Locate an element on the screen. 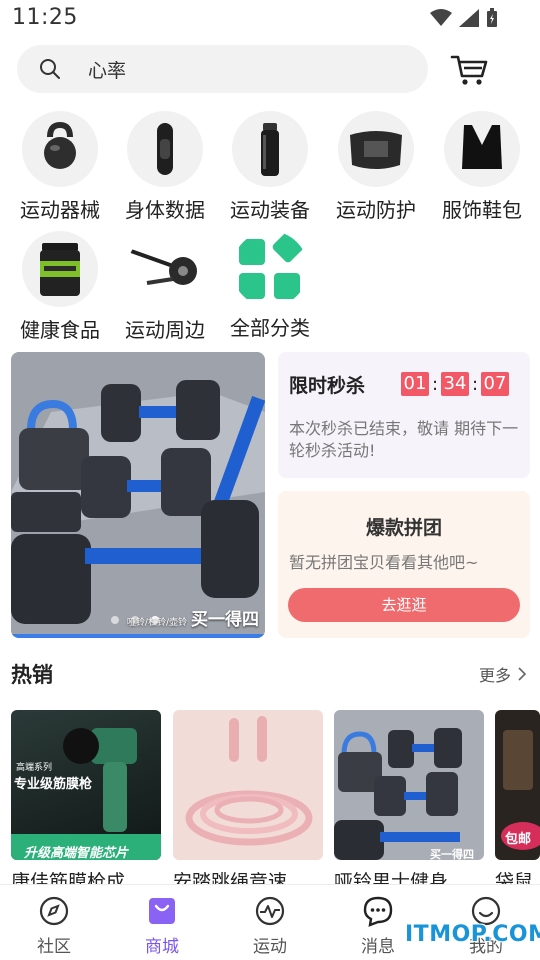 This screenshot has height=960, width=540. countdown-seconds: 07 is located at coordinates (495, 384).